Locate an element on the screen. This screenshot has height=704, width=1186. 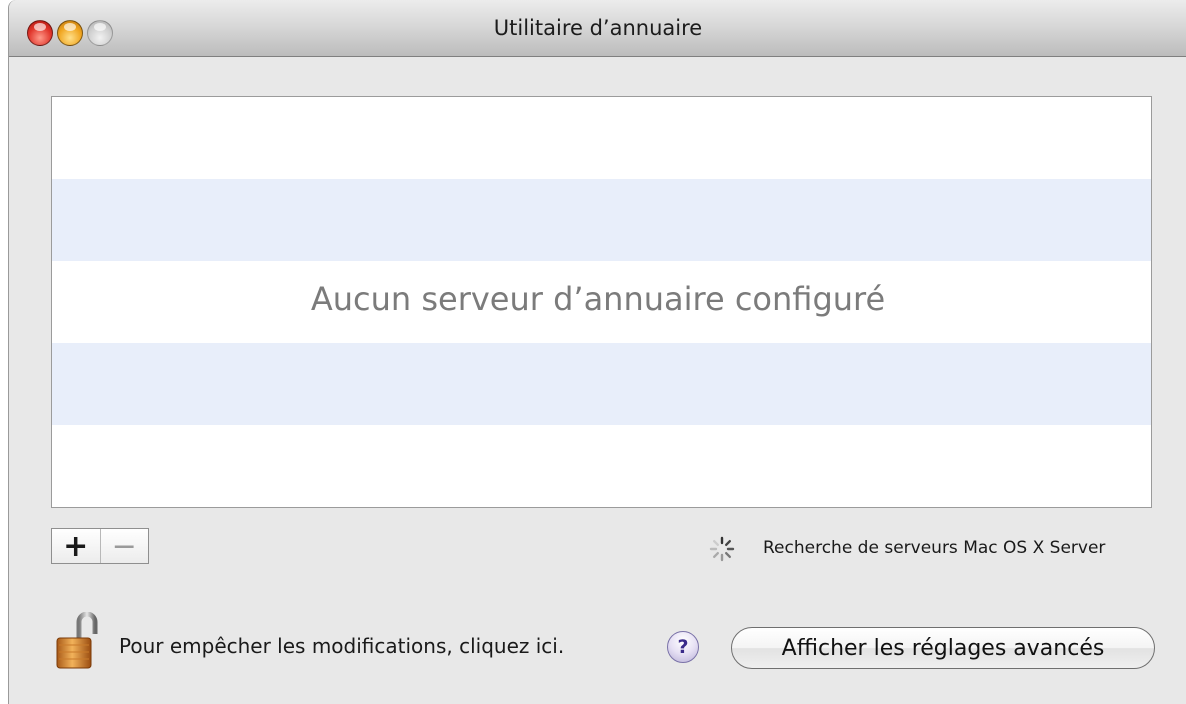
remove-server-button: − is located at coordinates (124, 546).